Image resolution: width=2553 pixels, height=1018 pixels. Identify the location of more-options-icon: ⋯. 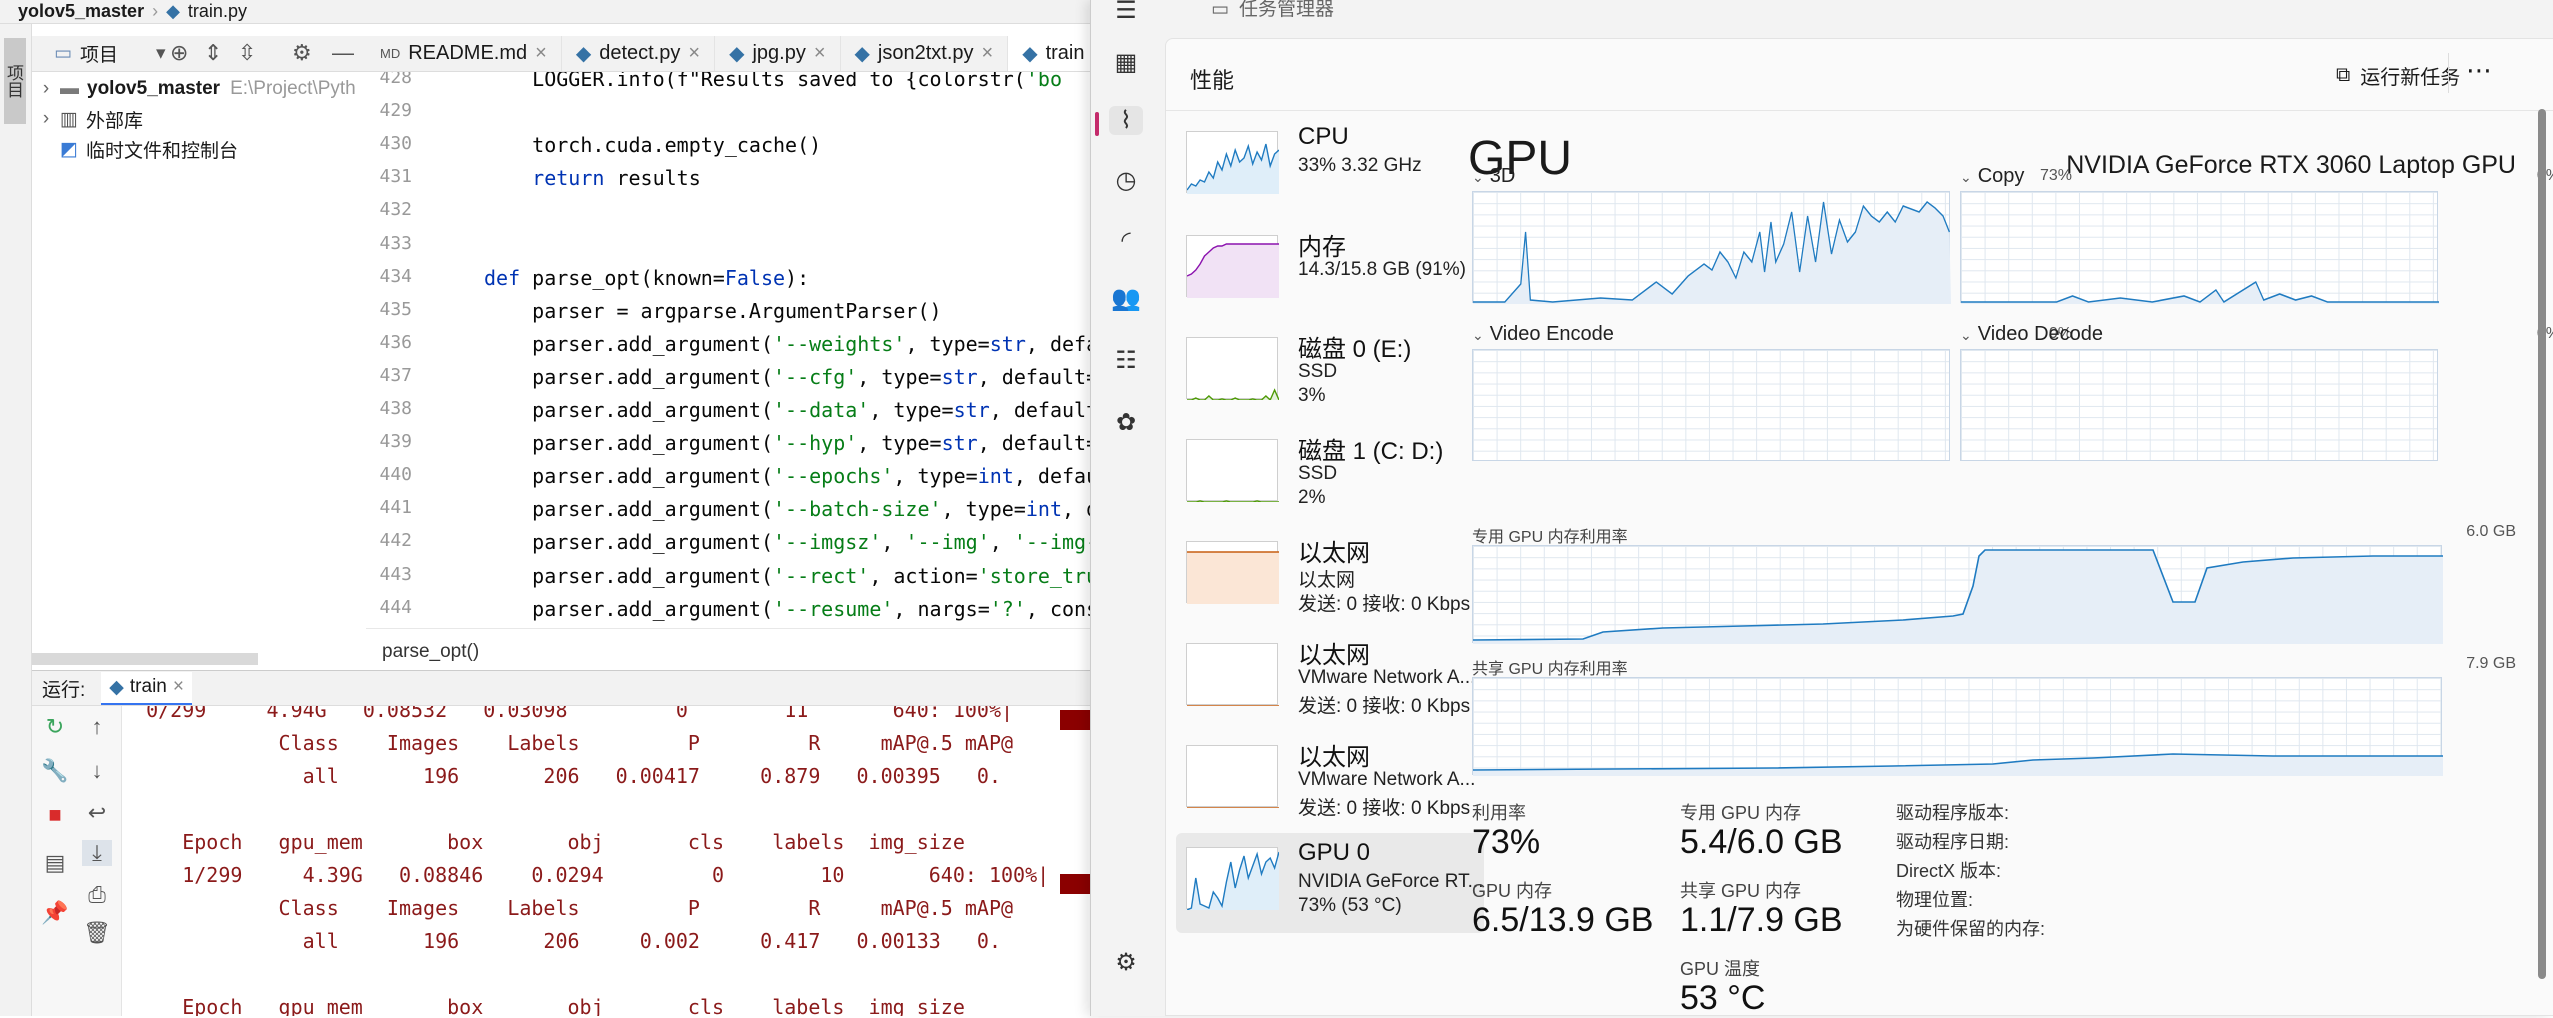
(2479, 70).